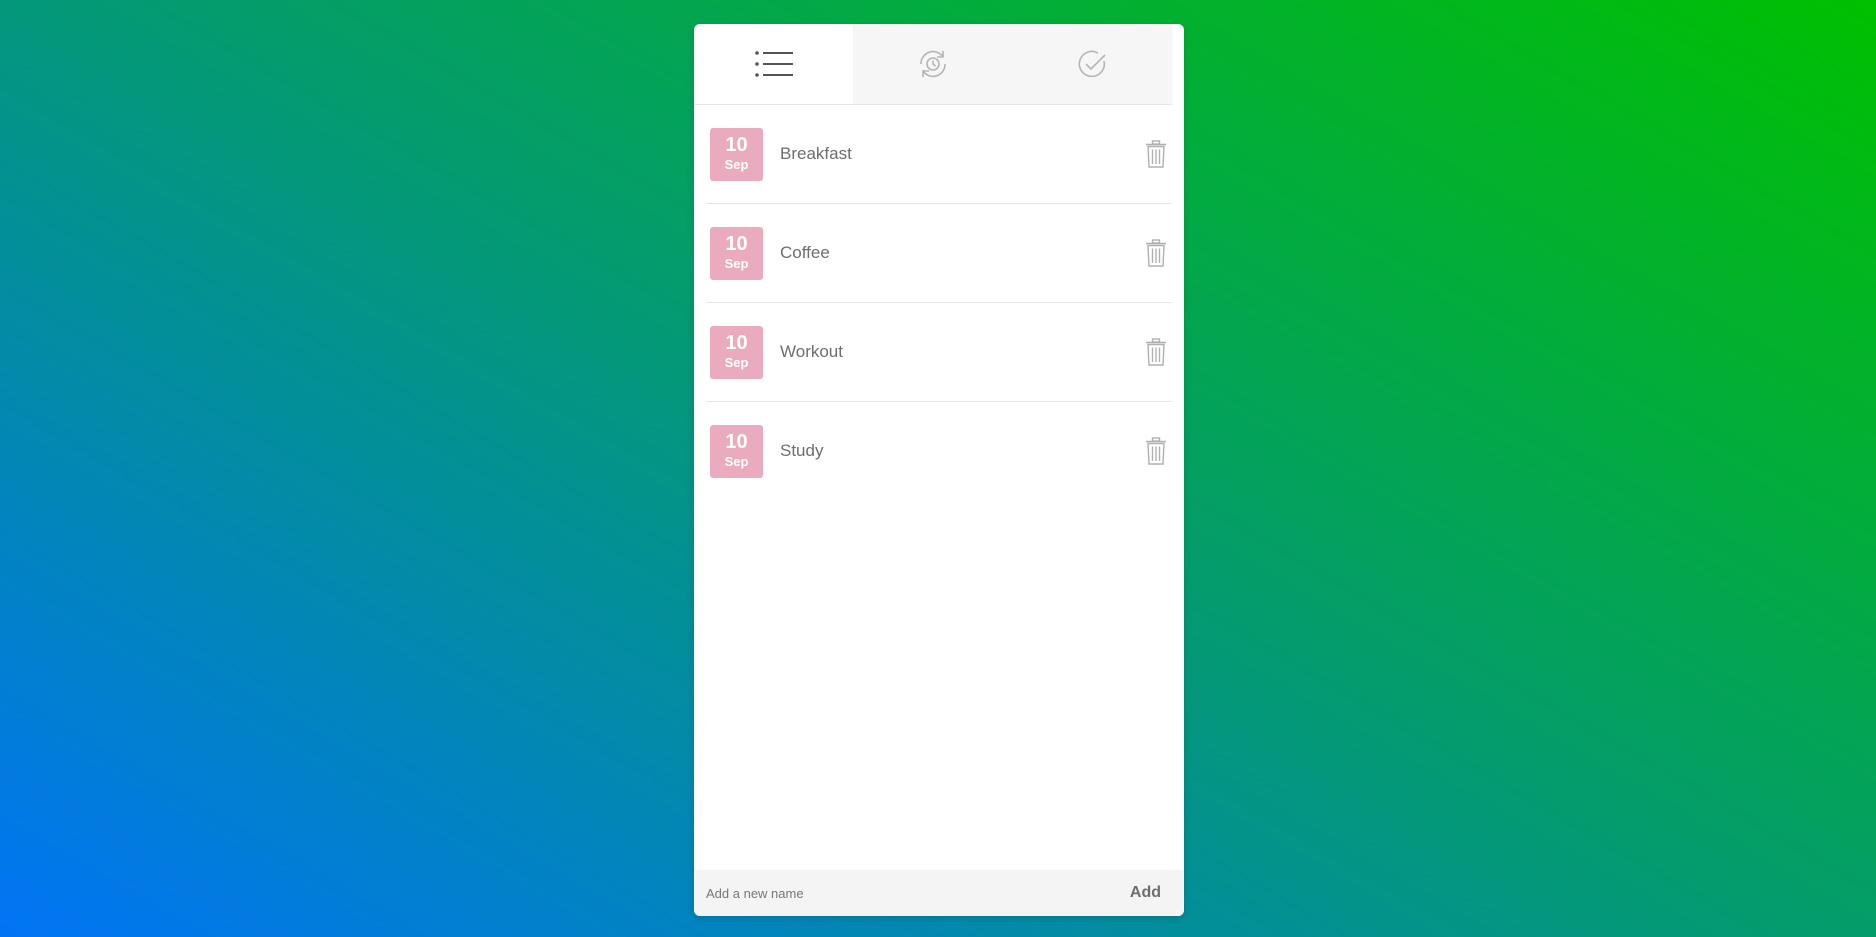 The width and height of the screenshot is (1876, 937). Describe the element at coordinates (811, 351) in the screenshot. I see `item-name: Workout` at that location.